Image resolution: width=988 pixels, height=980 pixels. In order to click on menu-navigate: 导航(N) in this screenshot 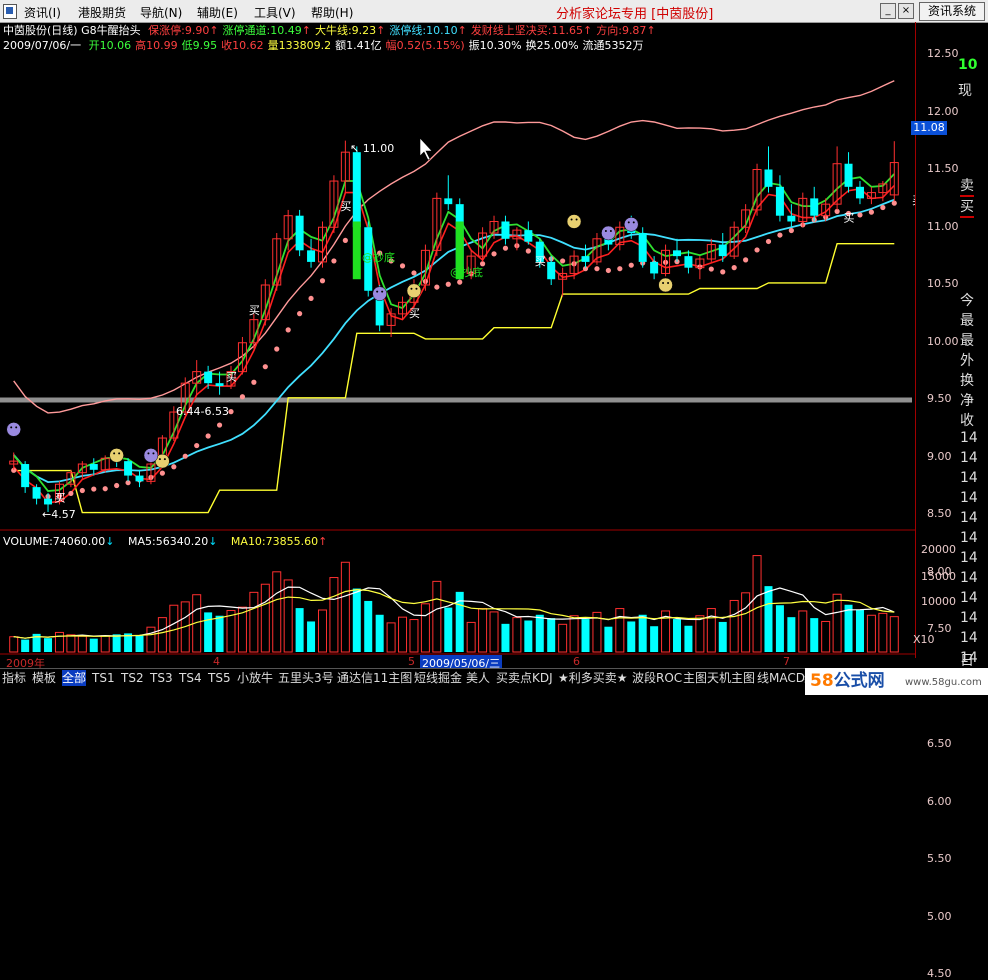, I will do `click(161, 12)`.